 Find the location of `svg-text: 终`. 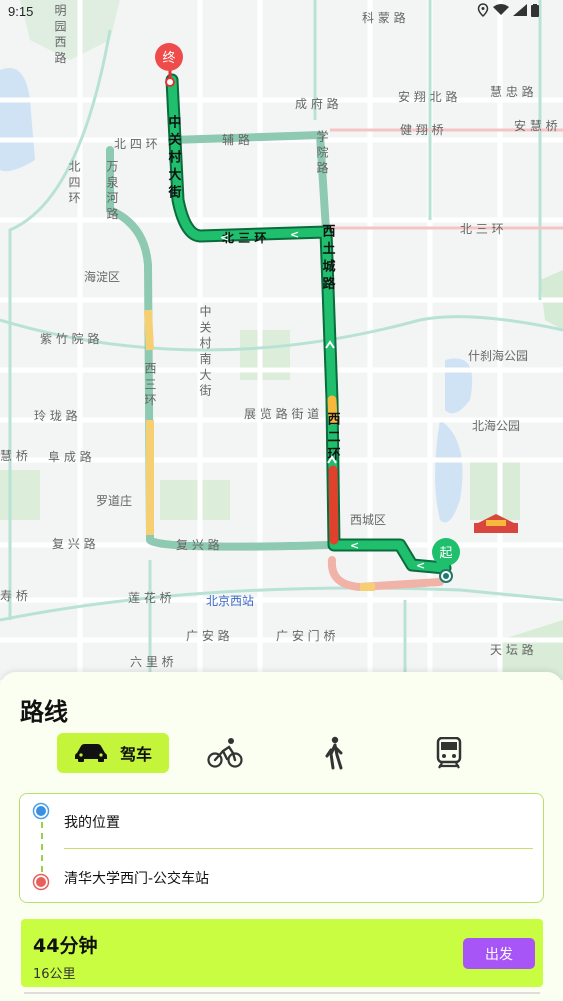

svg-text: 终 is located at coordinates (168, 58).